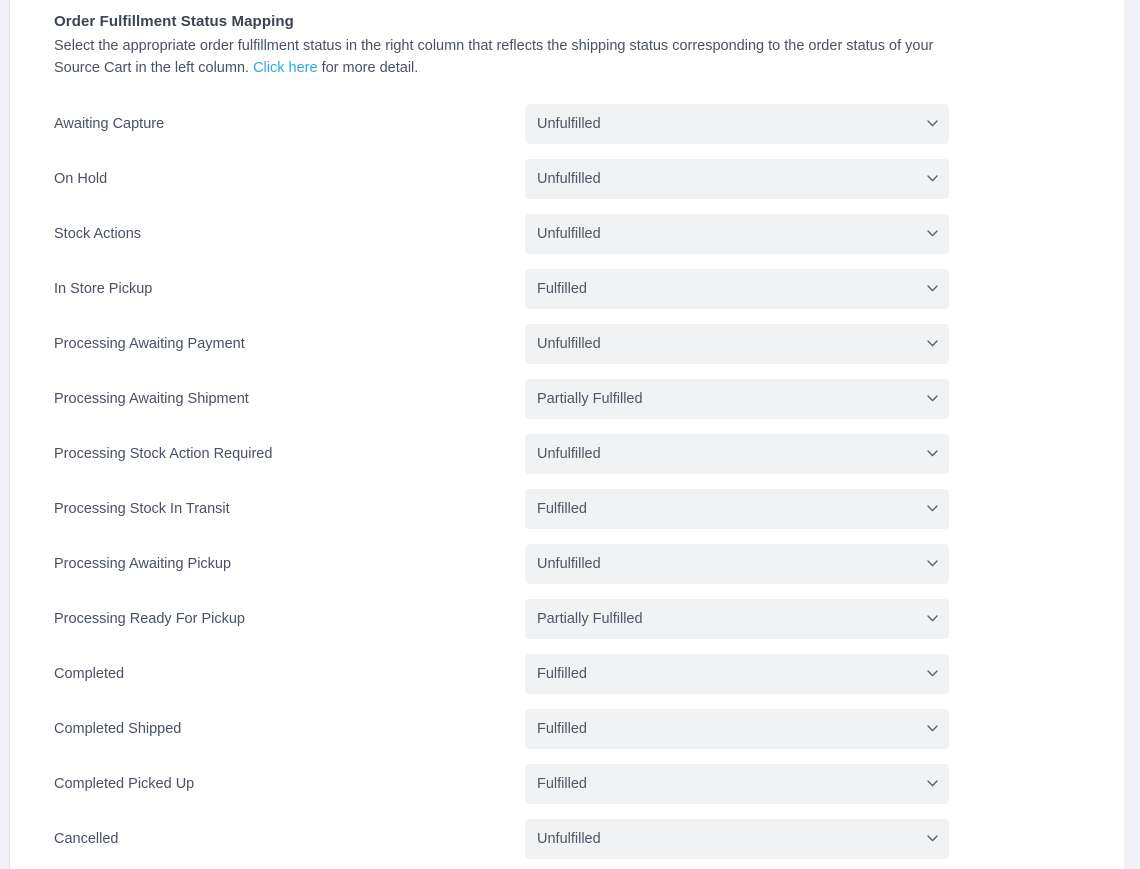 The height and width of the screenshot is (869, 1140). I want to click on status-mapping-row: Processing Awaiting Payment Unfulfilled, so click(589, 343).